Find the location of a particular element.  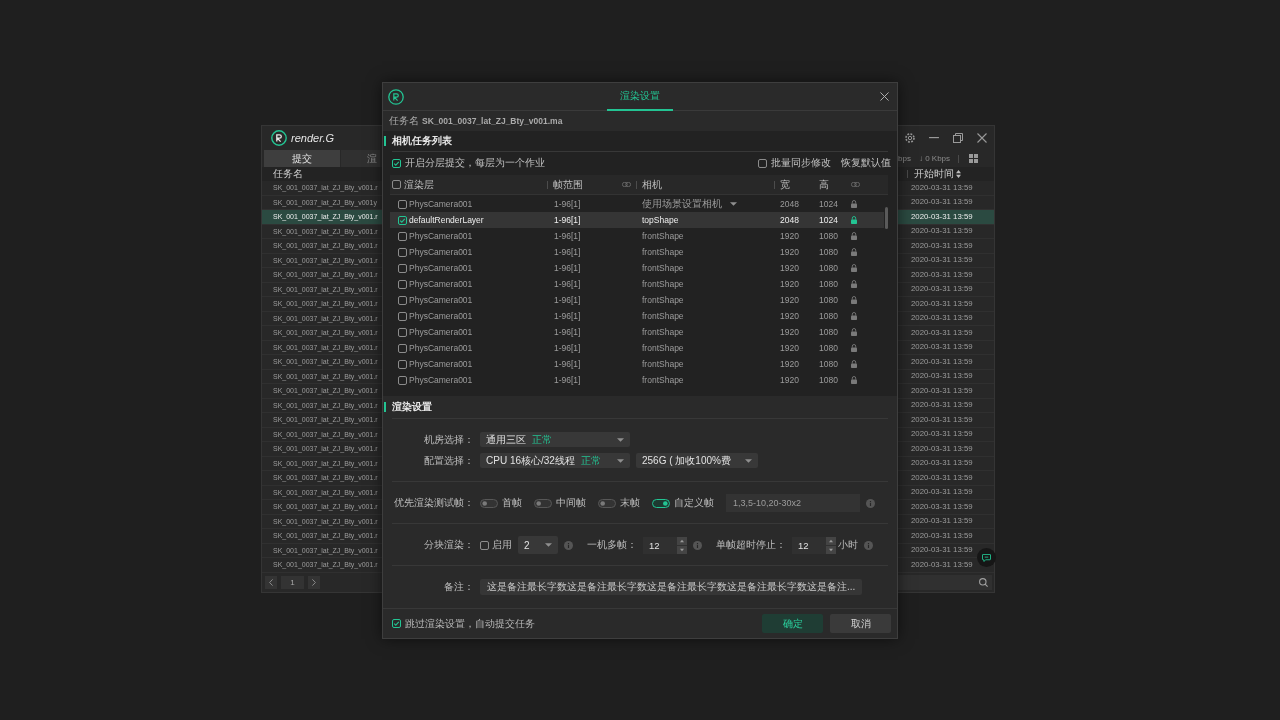

previous-page-button is located at coordinates (271, 582).